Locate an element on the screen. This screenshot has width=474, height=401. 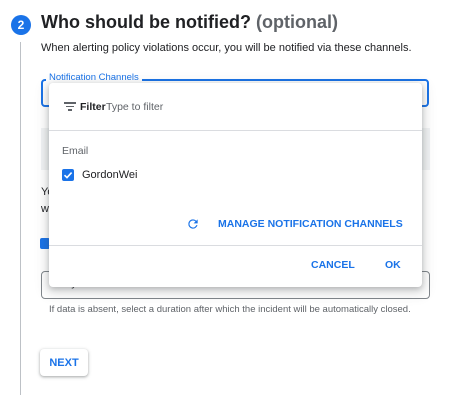
cancel-button: CANCEL is located at coordinates (333, 265).